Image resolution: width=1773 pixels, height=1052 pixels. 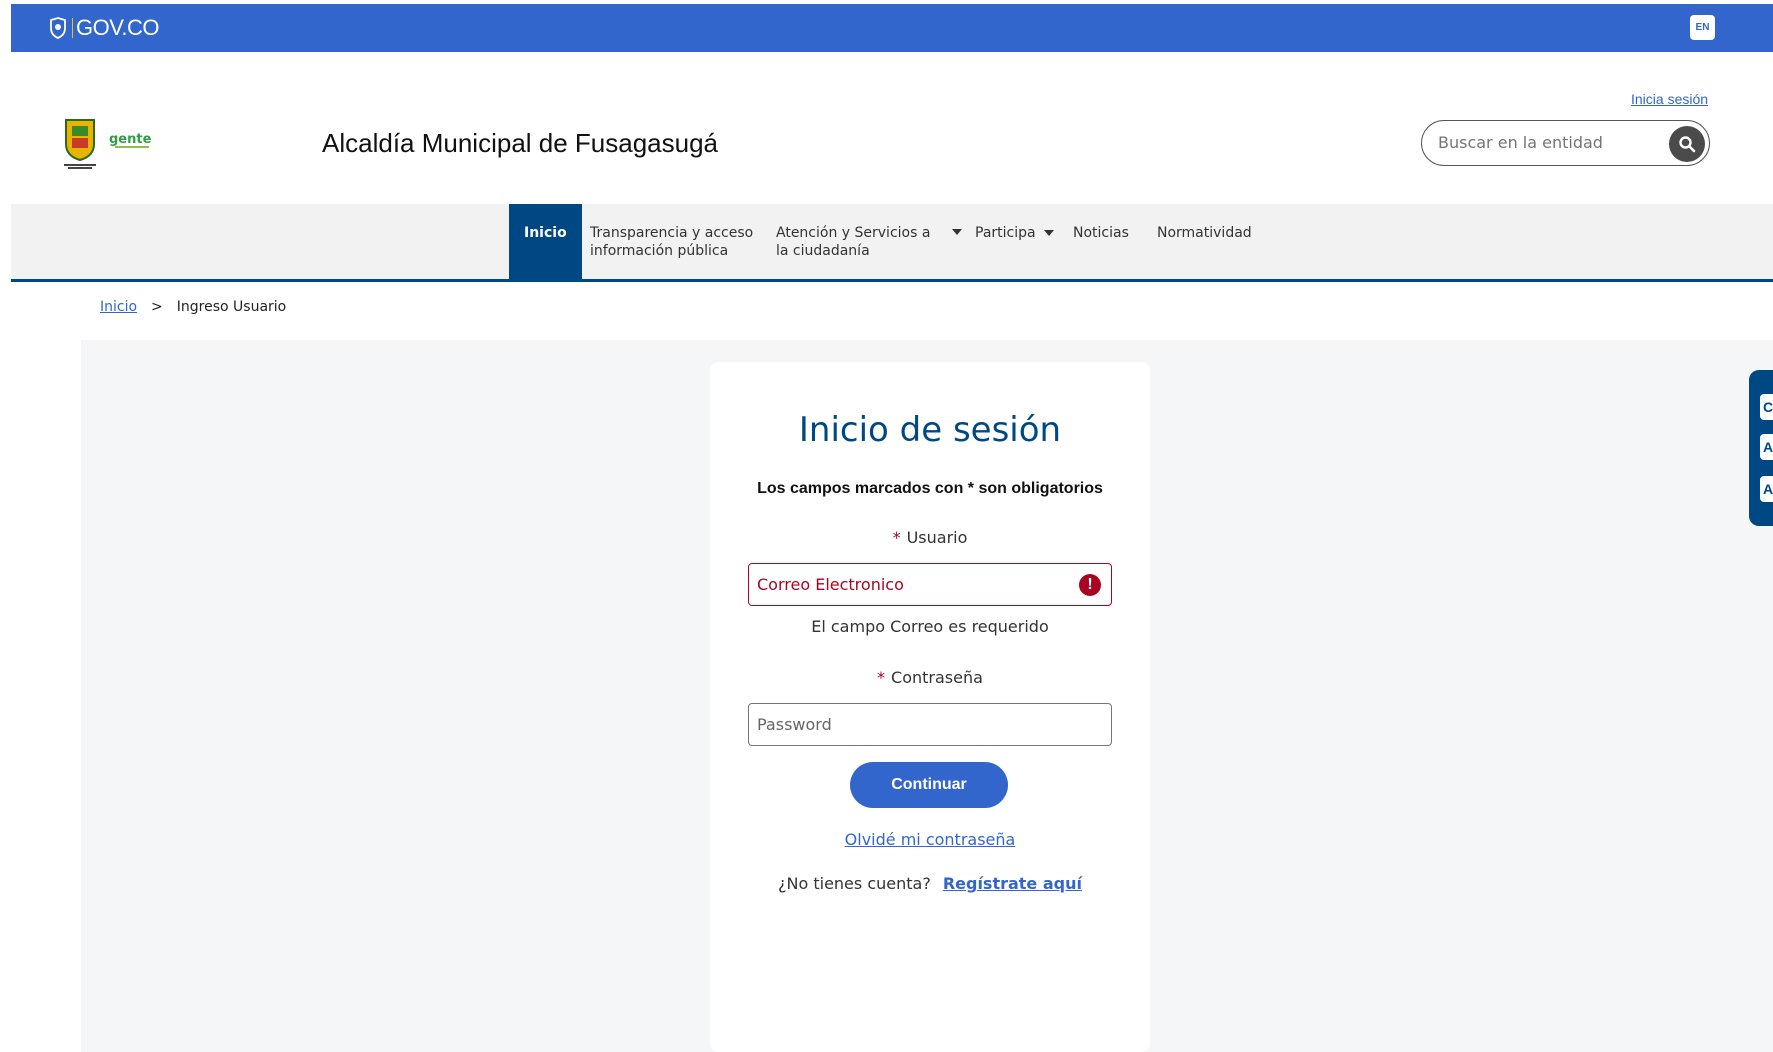 What do you see at coordinates (1090, 585) in the screenshot?
I see `error-icon: !` at bounding box center [1090, 585].